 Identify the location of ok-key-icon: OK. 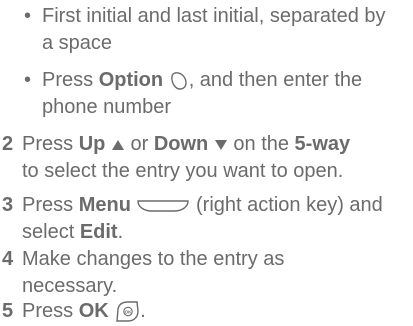
(127, 312).